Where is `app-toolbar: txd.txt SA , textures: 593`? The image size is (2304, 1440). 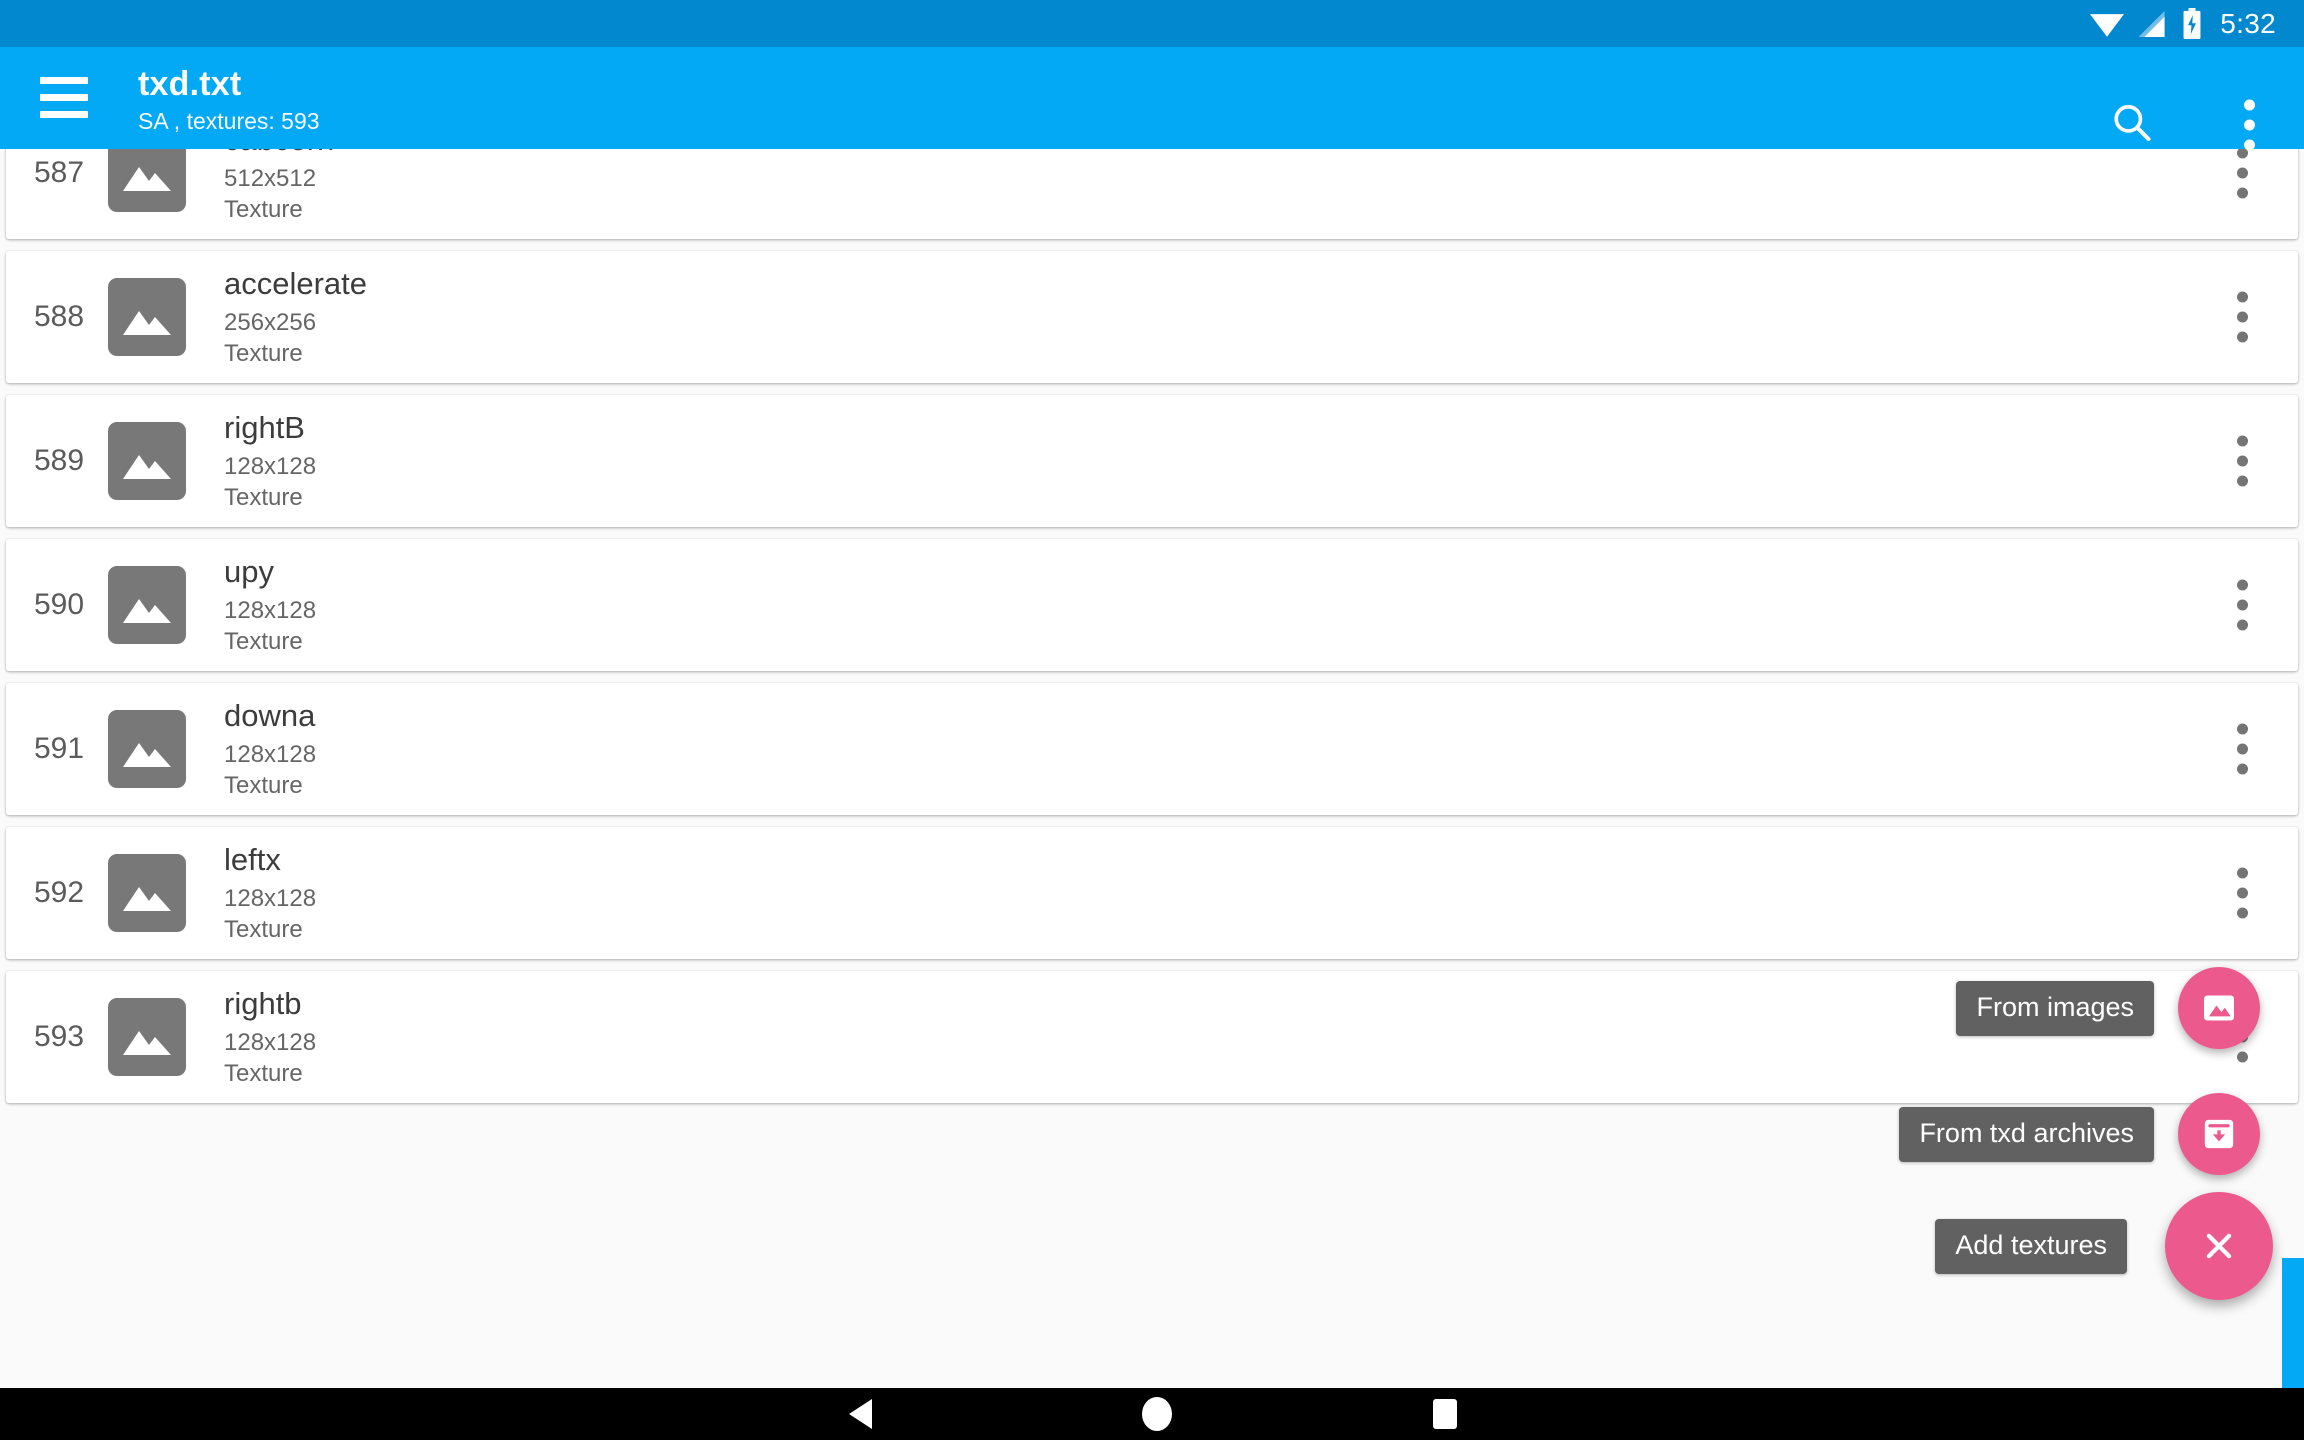
app-toolbar: txd.txt SA , textures: 593 is located at coordinates (1152, 99).